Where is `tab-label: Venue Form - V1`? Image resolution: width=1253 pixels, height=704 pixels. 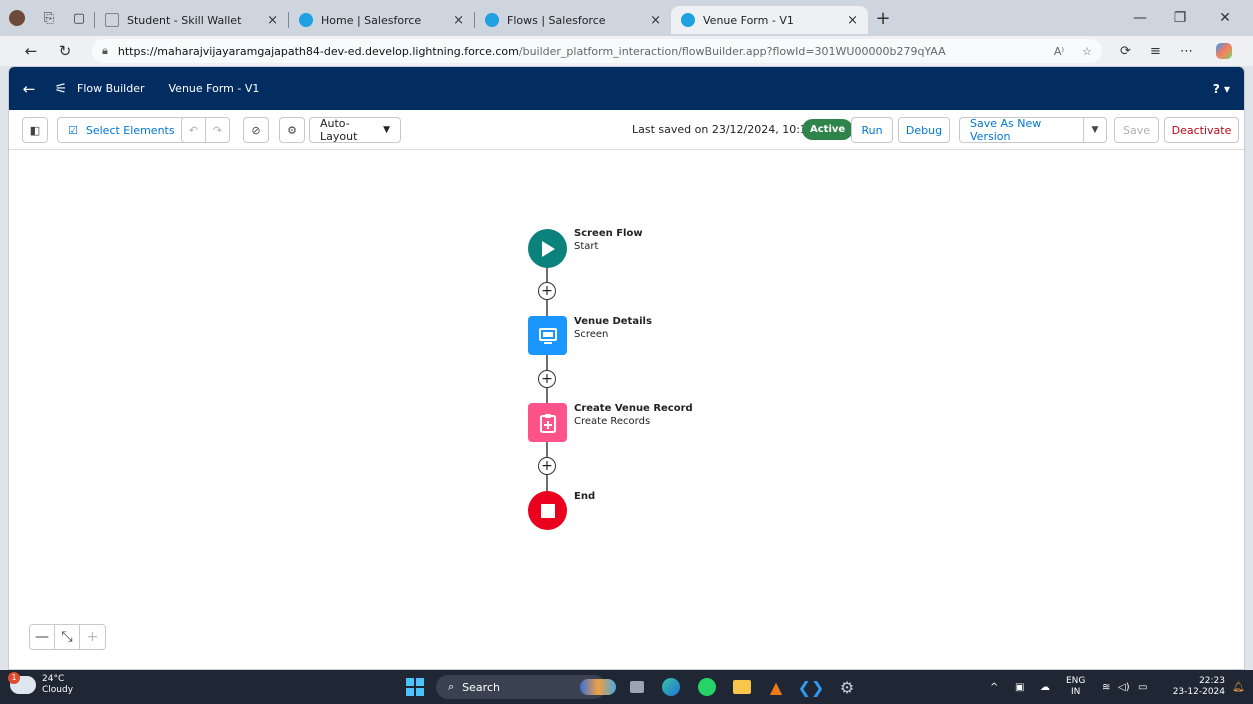
tab-label: Venue Form - V1 is located at coordinates (748, 20).